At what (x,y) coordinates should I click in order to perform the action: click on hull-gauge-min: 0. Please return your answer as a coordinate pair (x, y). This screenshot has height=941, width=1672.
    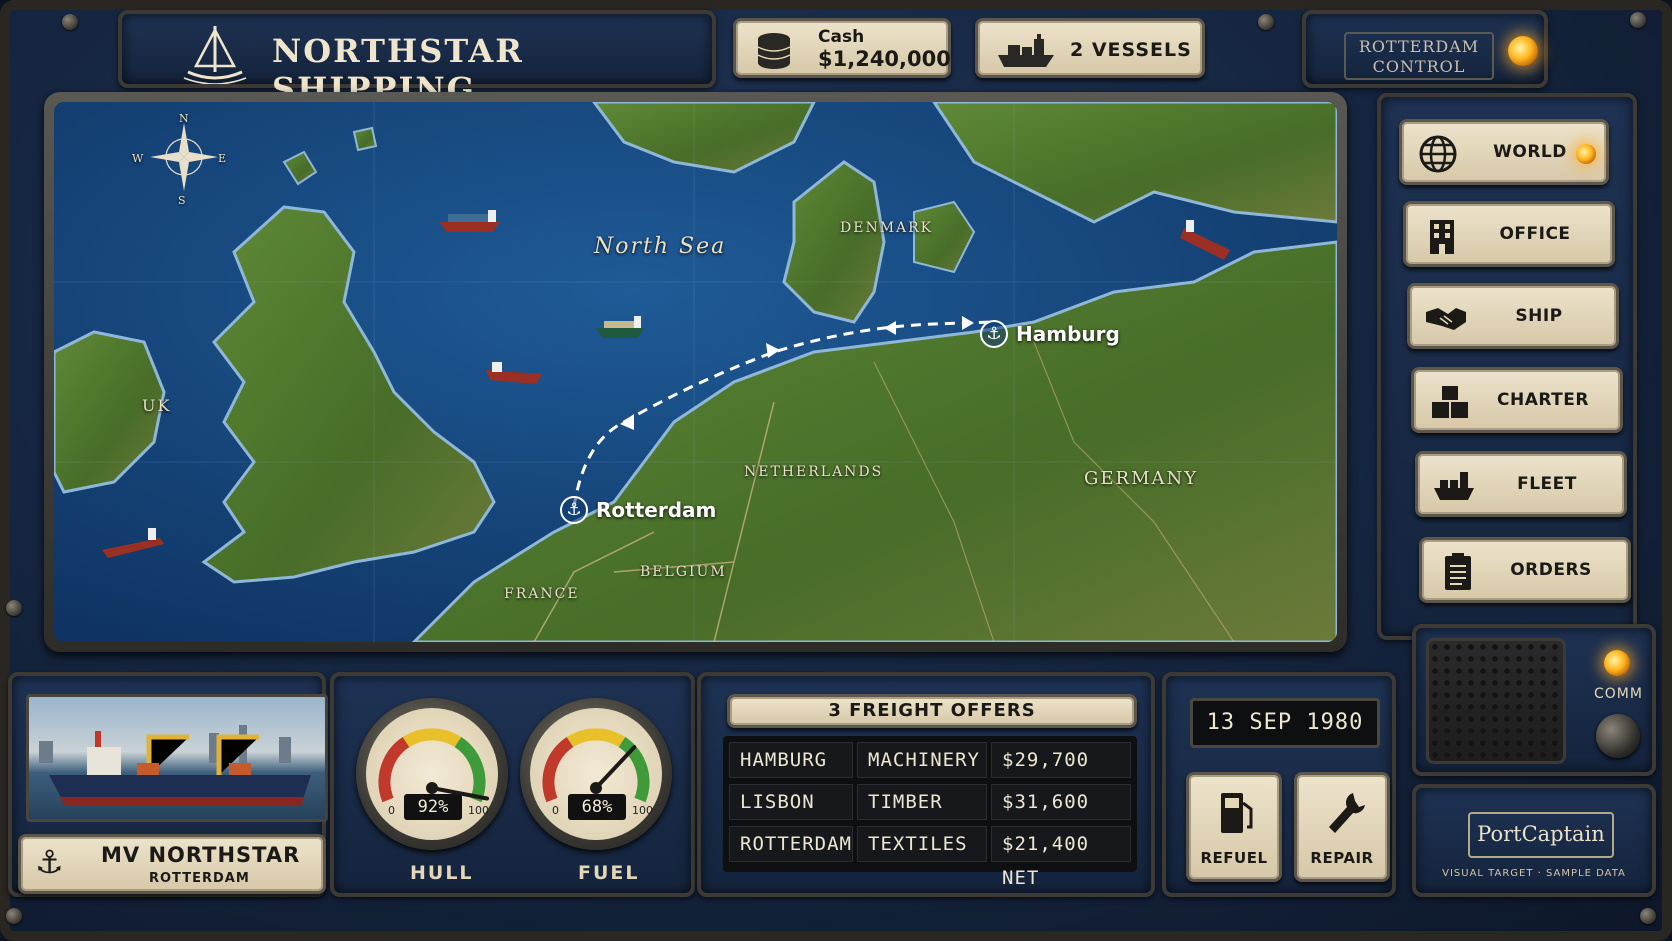
    Looking at the image, I should click on (391, 810).